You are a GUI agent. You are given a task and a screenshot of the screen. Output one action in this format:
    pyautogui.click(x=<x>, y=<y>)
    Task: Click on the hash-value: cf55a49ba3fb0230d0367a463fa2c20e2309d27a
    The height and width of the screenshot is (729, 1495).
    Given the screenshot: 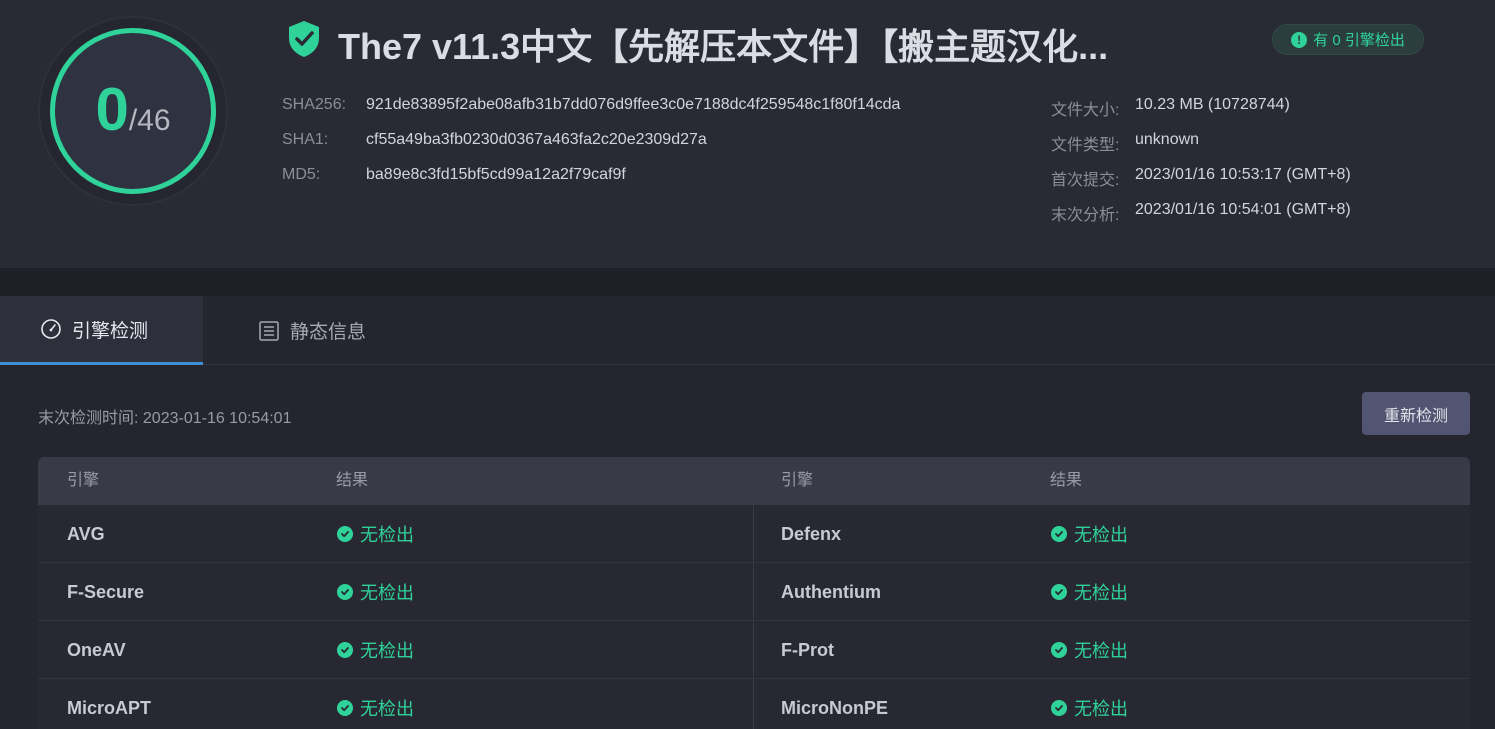 What is the action you would take?
    pyautogui.click(x=536, y=140)
    